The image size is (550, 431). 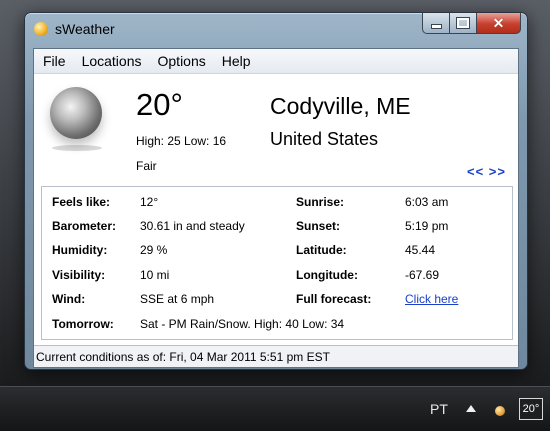 What do you see at coordinates (531, 409) in the screenshot?
I see `tray-temperature: 20°` at bounding box center [531, 409].